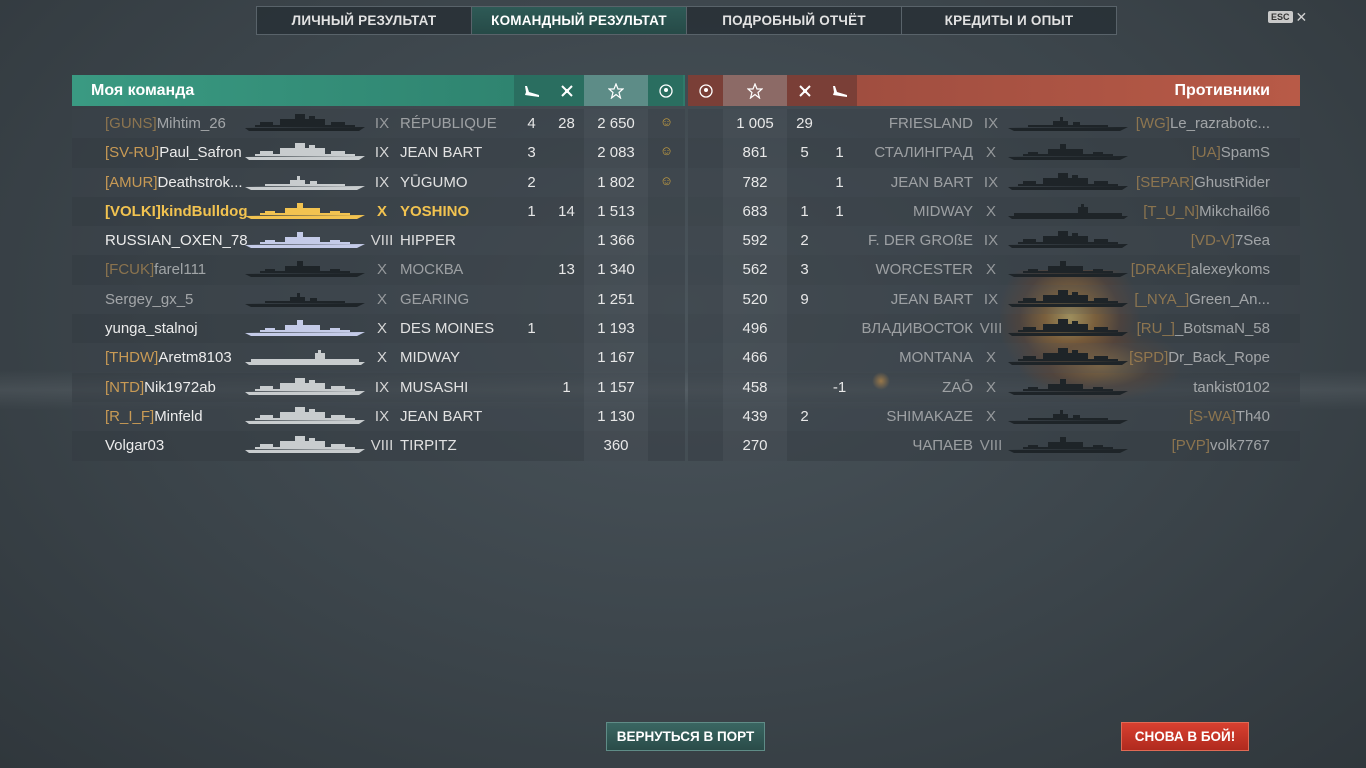  Describe the element at coordinates (154, 416) in the screenshot. I see `player-name: [R_I_F]Minfeld` at that location.